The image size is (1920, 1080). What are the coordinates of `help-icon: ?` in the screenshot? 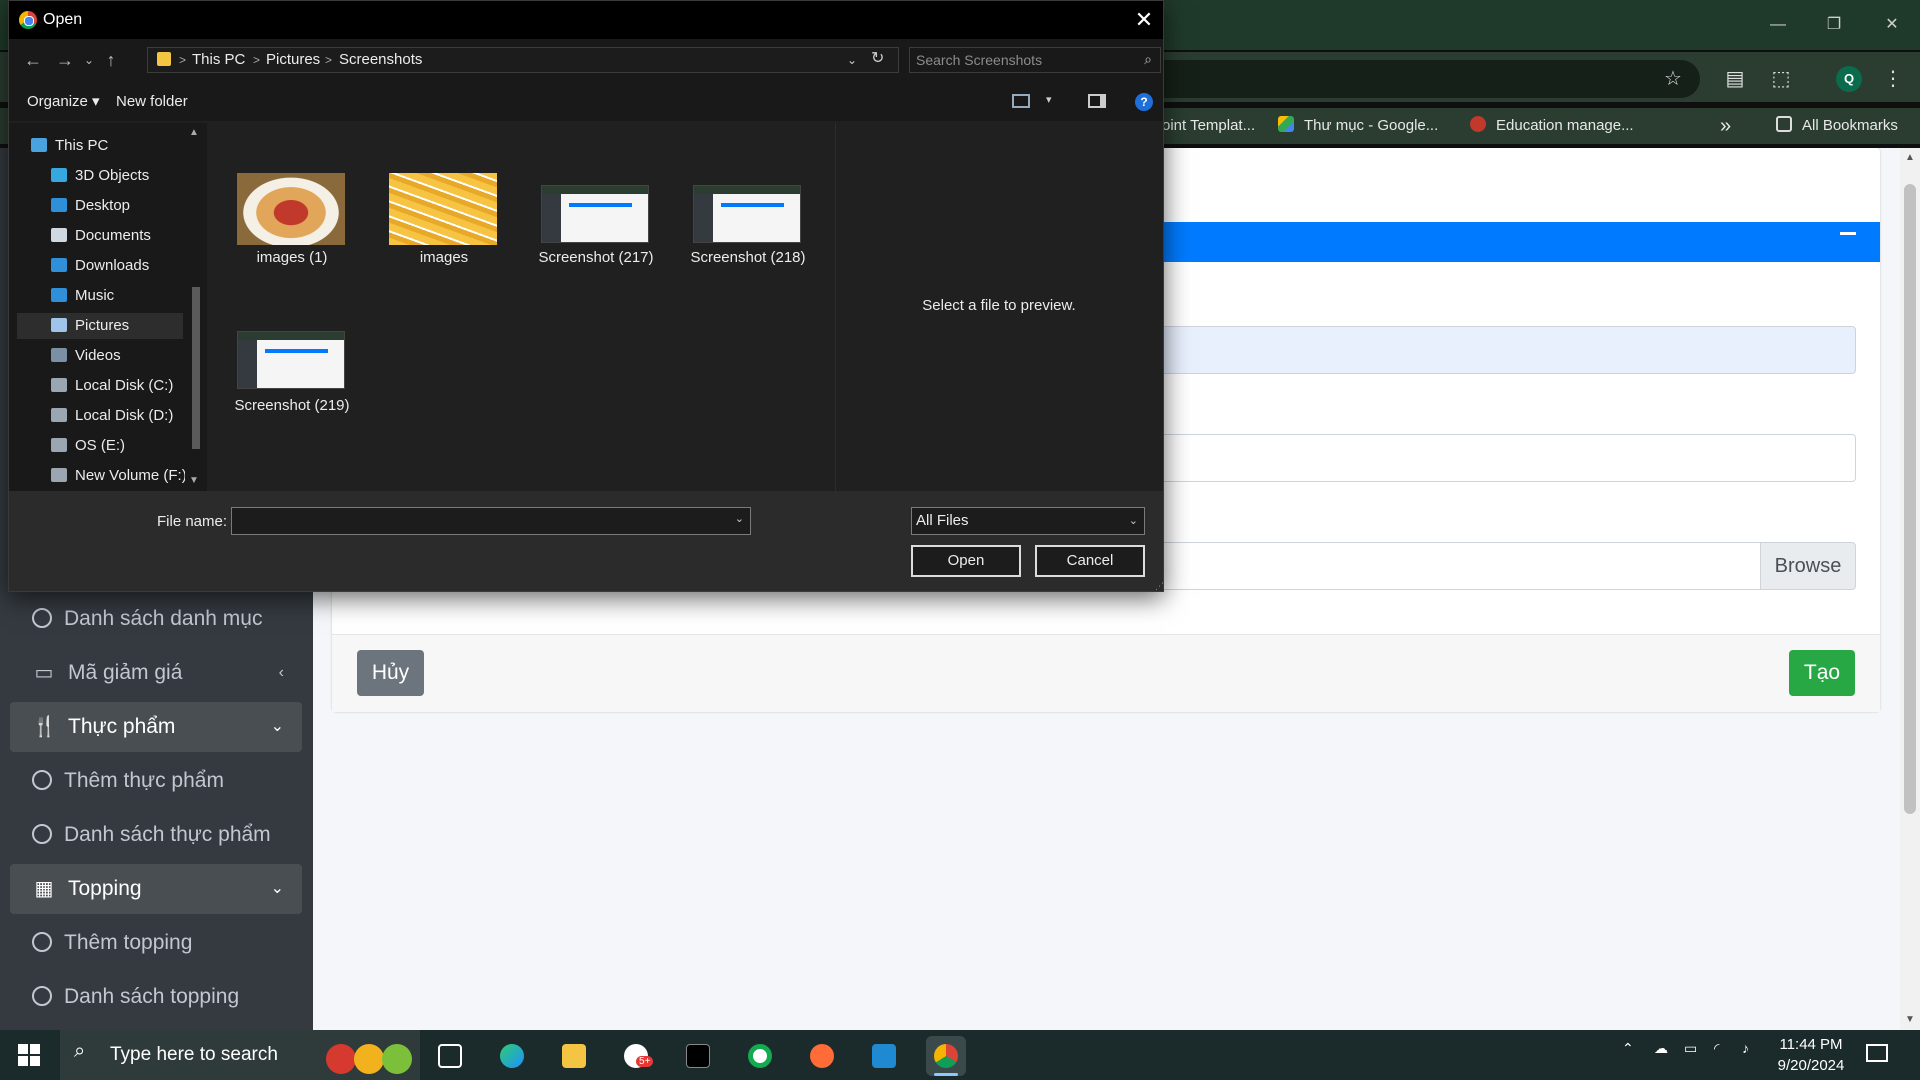 It's located at (1144, 102).